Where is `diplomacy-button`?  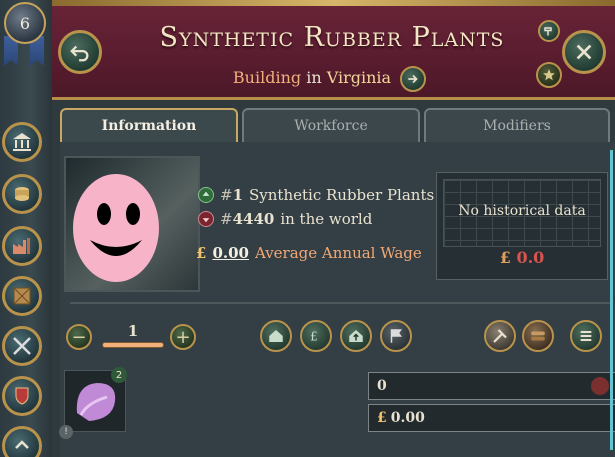
diplomacy-button is located at coordinates (22, 396).